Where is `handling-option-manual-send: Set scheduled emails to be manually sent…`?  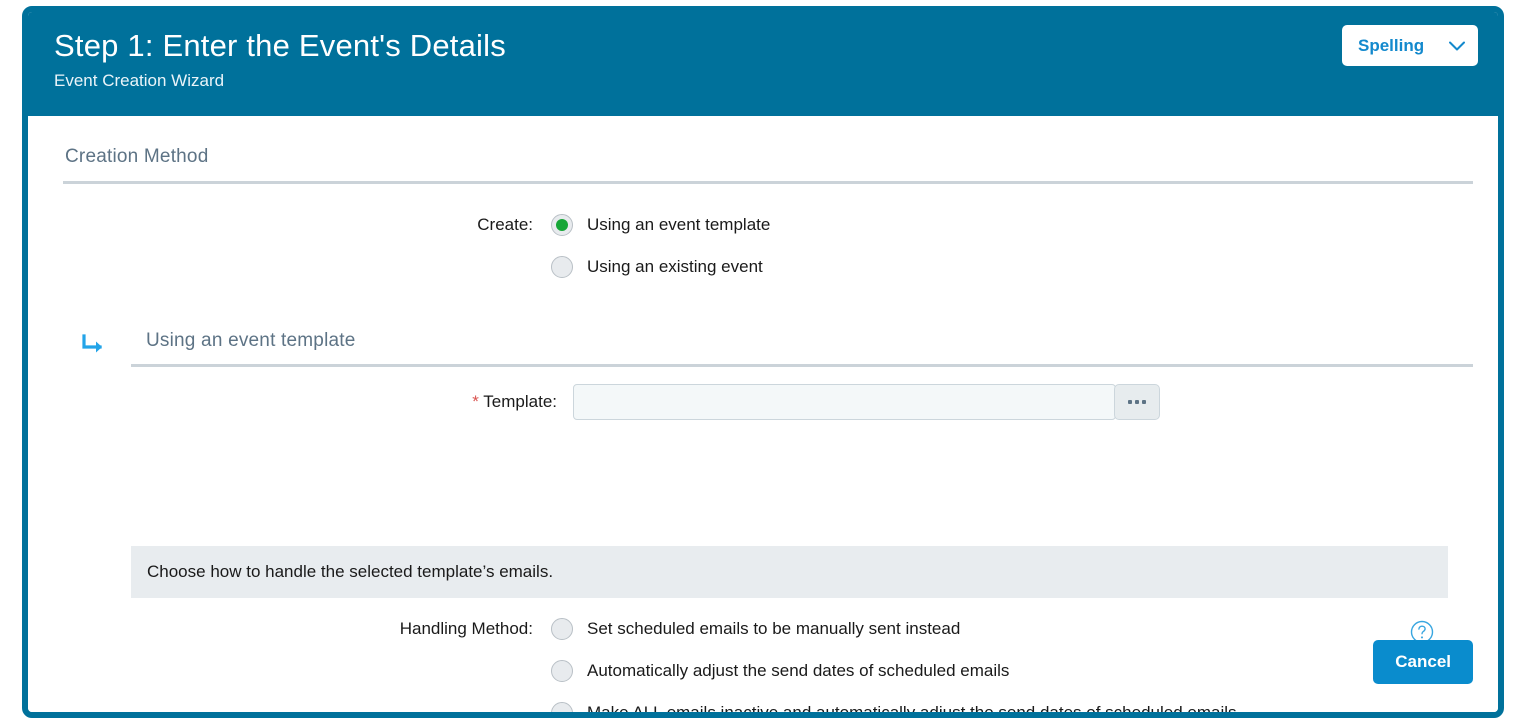 handling-option-manual-send: Set scheduled emails to be manually sent… is located at coordinates (894, 629).